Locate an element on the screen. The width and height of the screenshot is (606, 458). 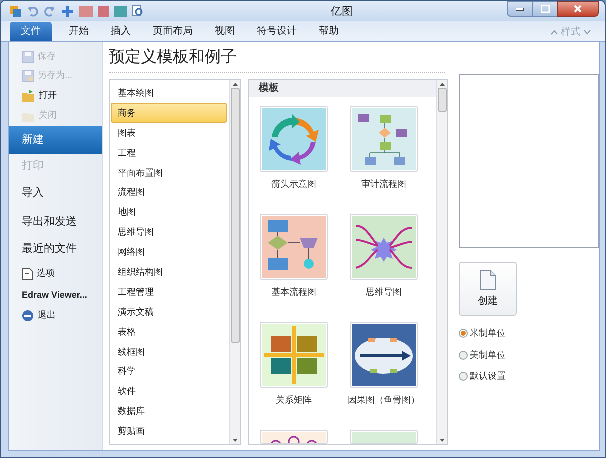
minus-circle-icon is located at coordinates (28, 316).